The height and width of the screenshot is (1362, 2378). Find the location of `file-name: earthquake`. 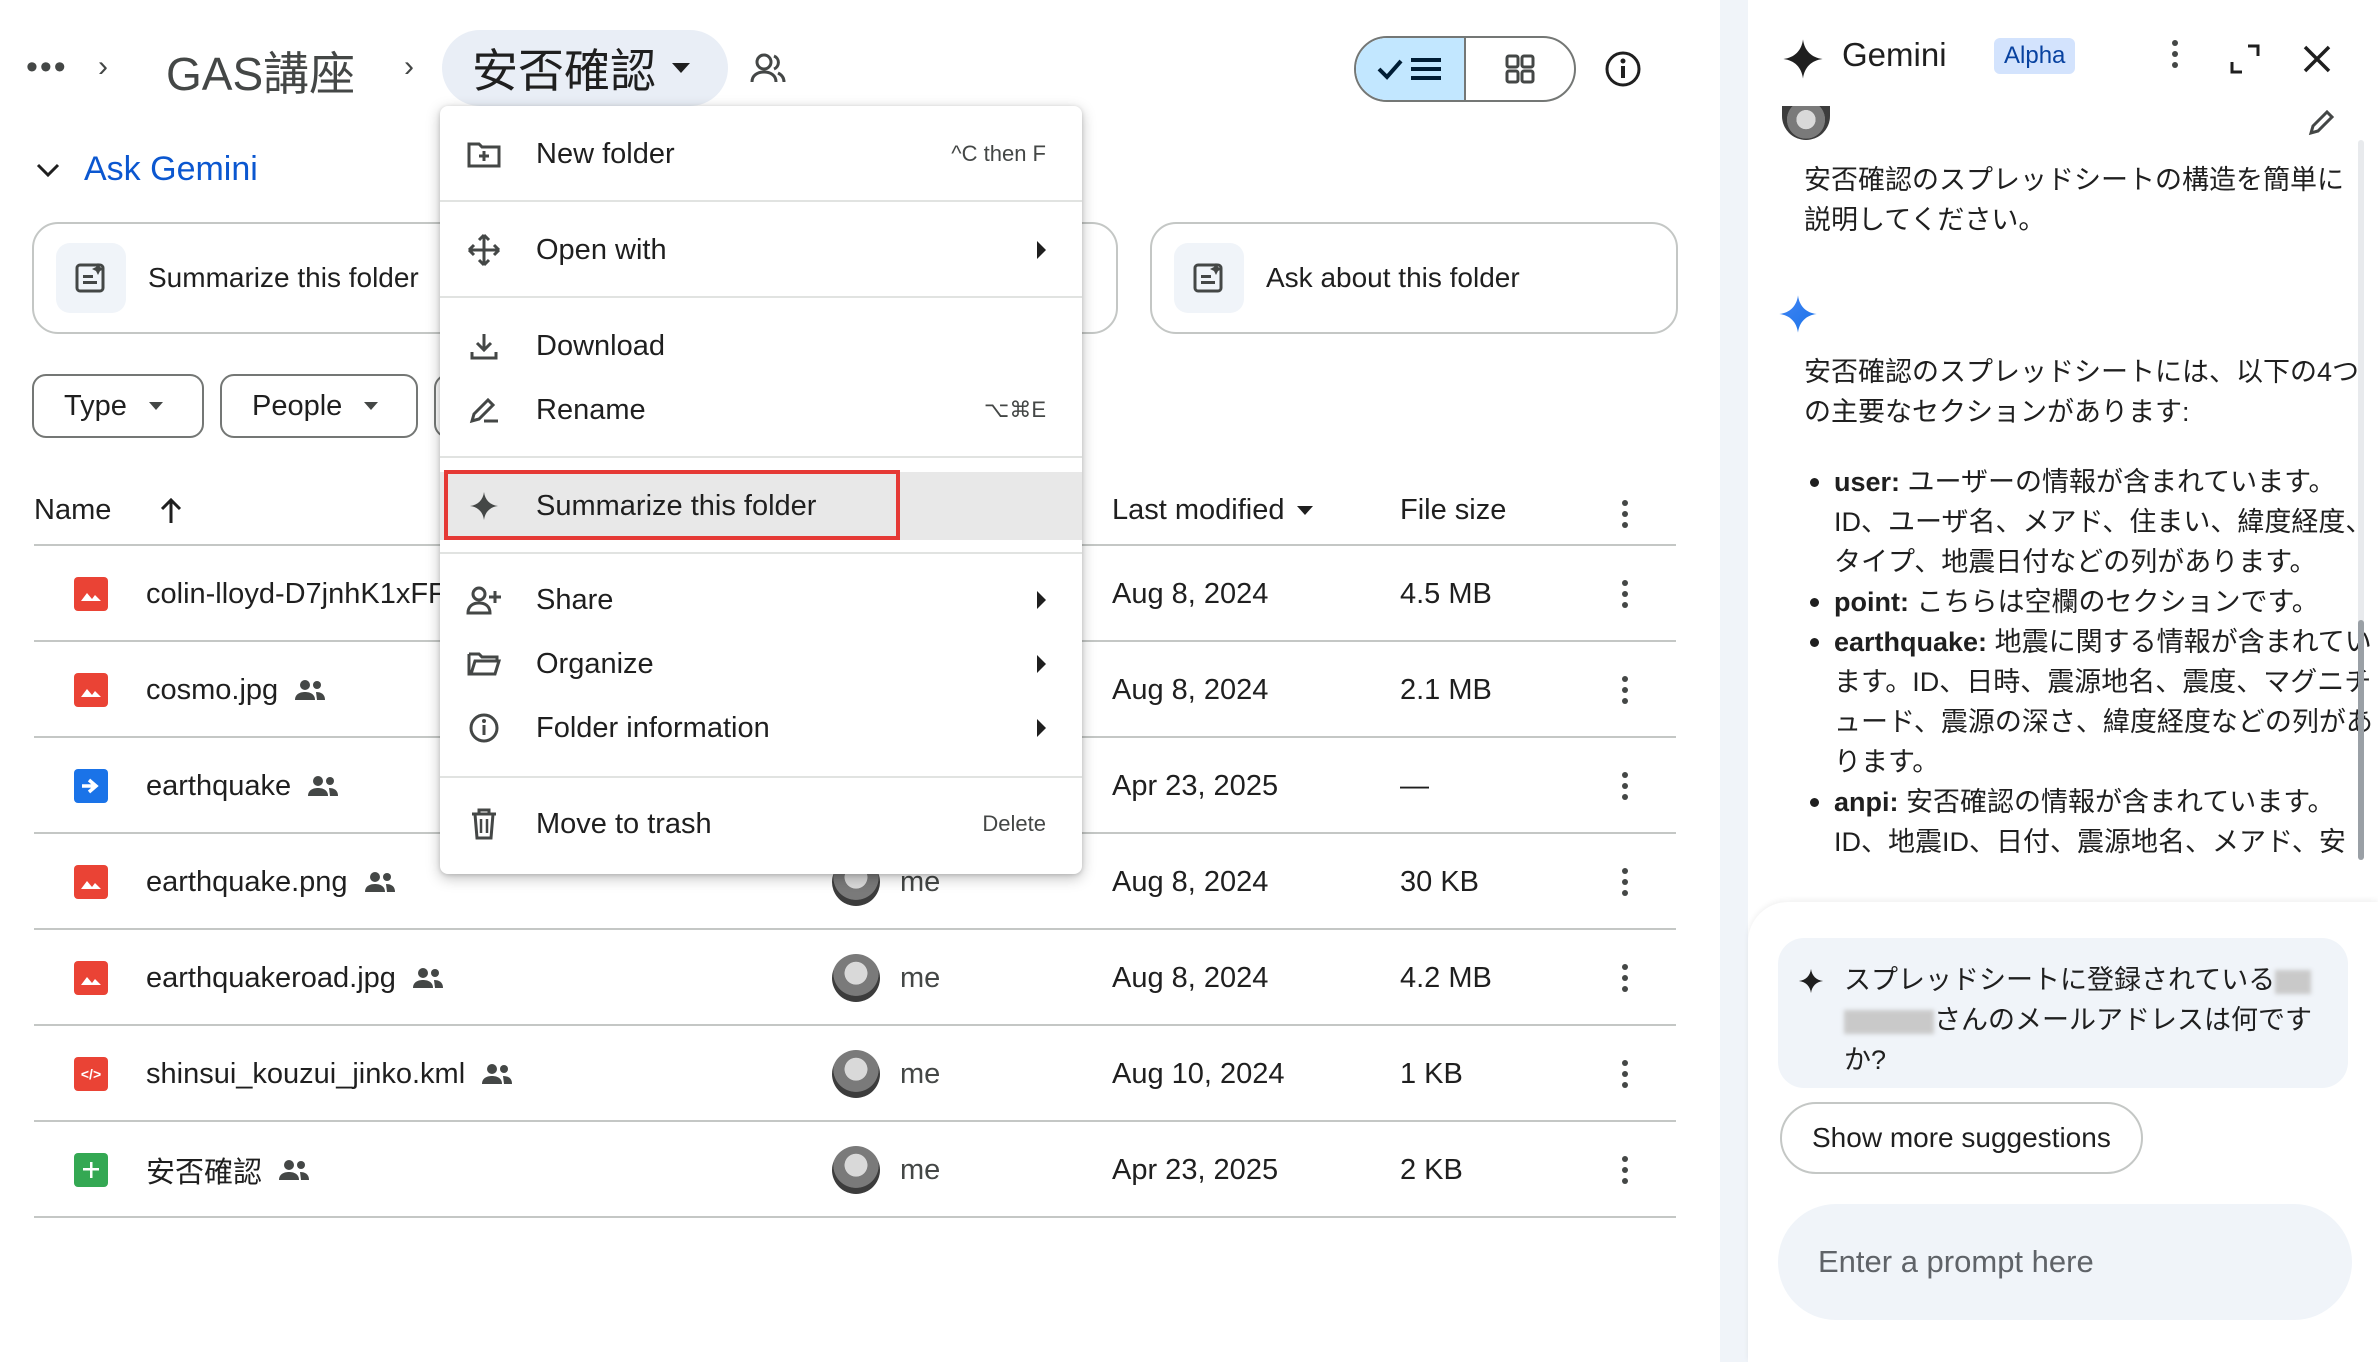

file-name: earthquake is located at coordinates (219, 785).